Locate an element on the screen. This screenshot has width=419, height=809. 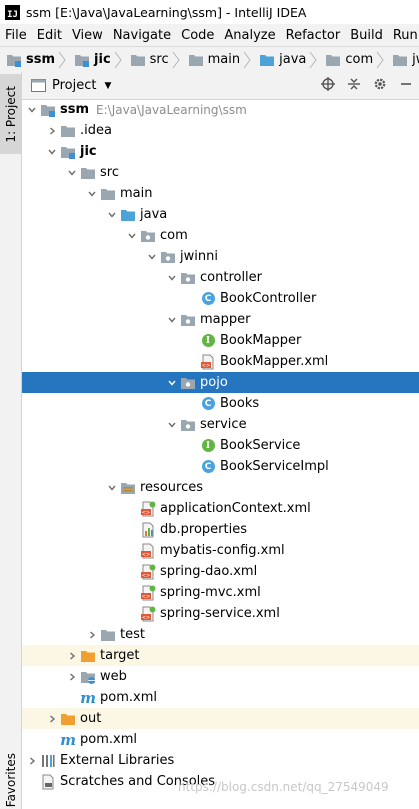
tree-node-idea: .idea is located at coordinates (220, 130).